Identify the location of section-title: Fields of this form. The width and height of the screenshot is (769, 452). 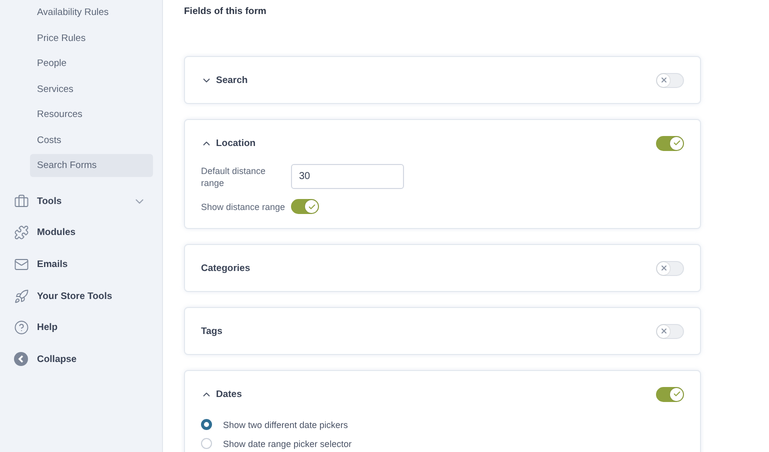
(226, 12).